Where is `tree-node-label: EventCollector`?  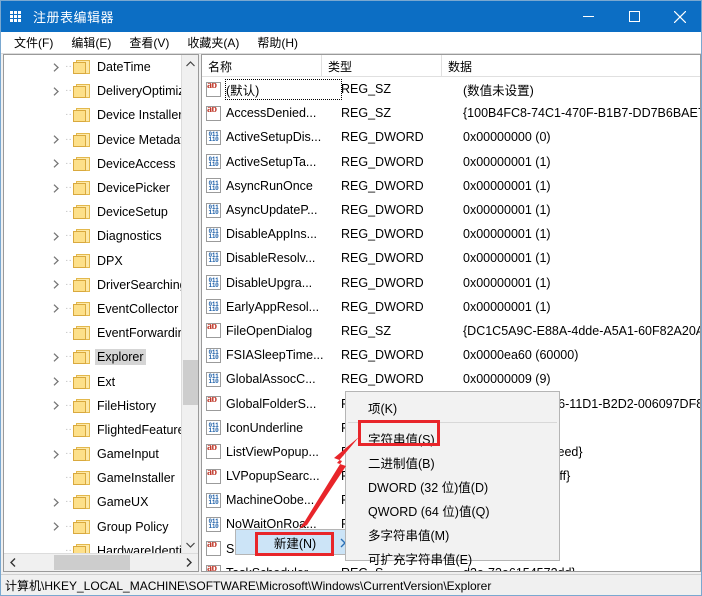
tree-node-label: EventCollector is located at coordinates (138, 308).